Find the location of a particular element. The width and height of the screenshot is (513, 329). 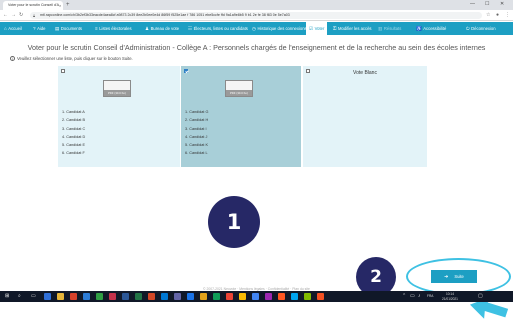

candidate-item: 4. Candidat D is located at coordinates (74, 136).